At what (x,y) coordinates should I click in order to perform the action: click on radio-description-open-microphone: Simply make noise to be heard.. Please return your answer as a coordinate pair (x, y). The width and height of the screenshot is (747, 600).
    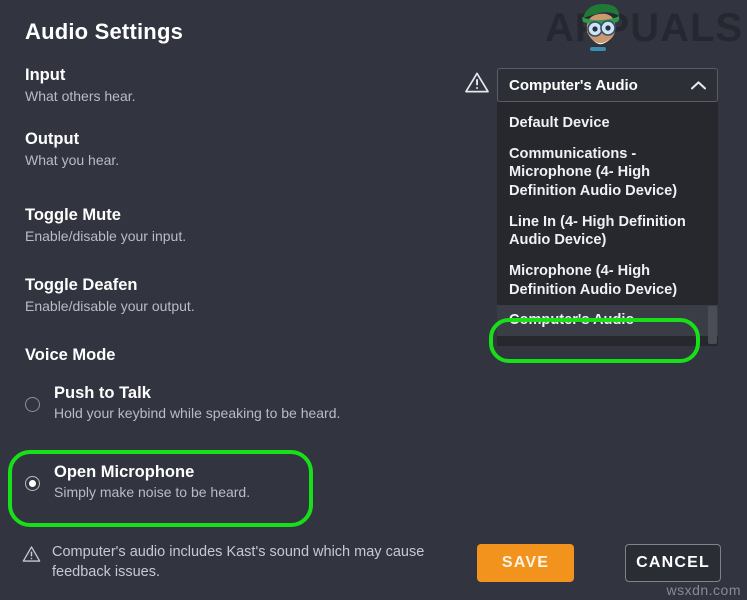
    Looking at the image, I should click on (152, 491).